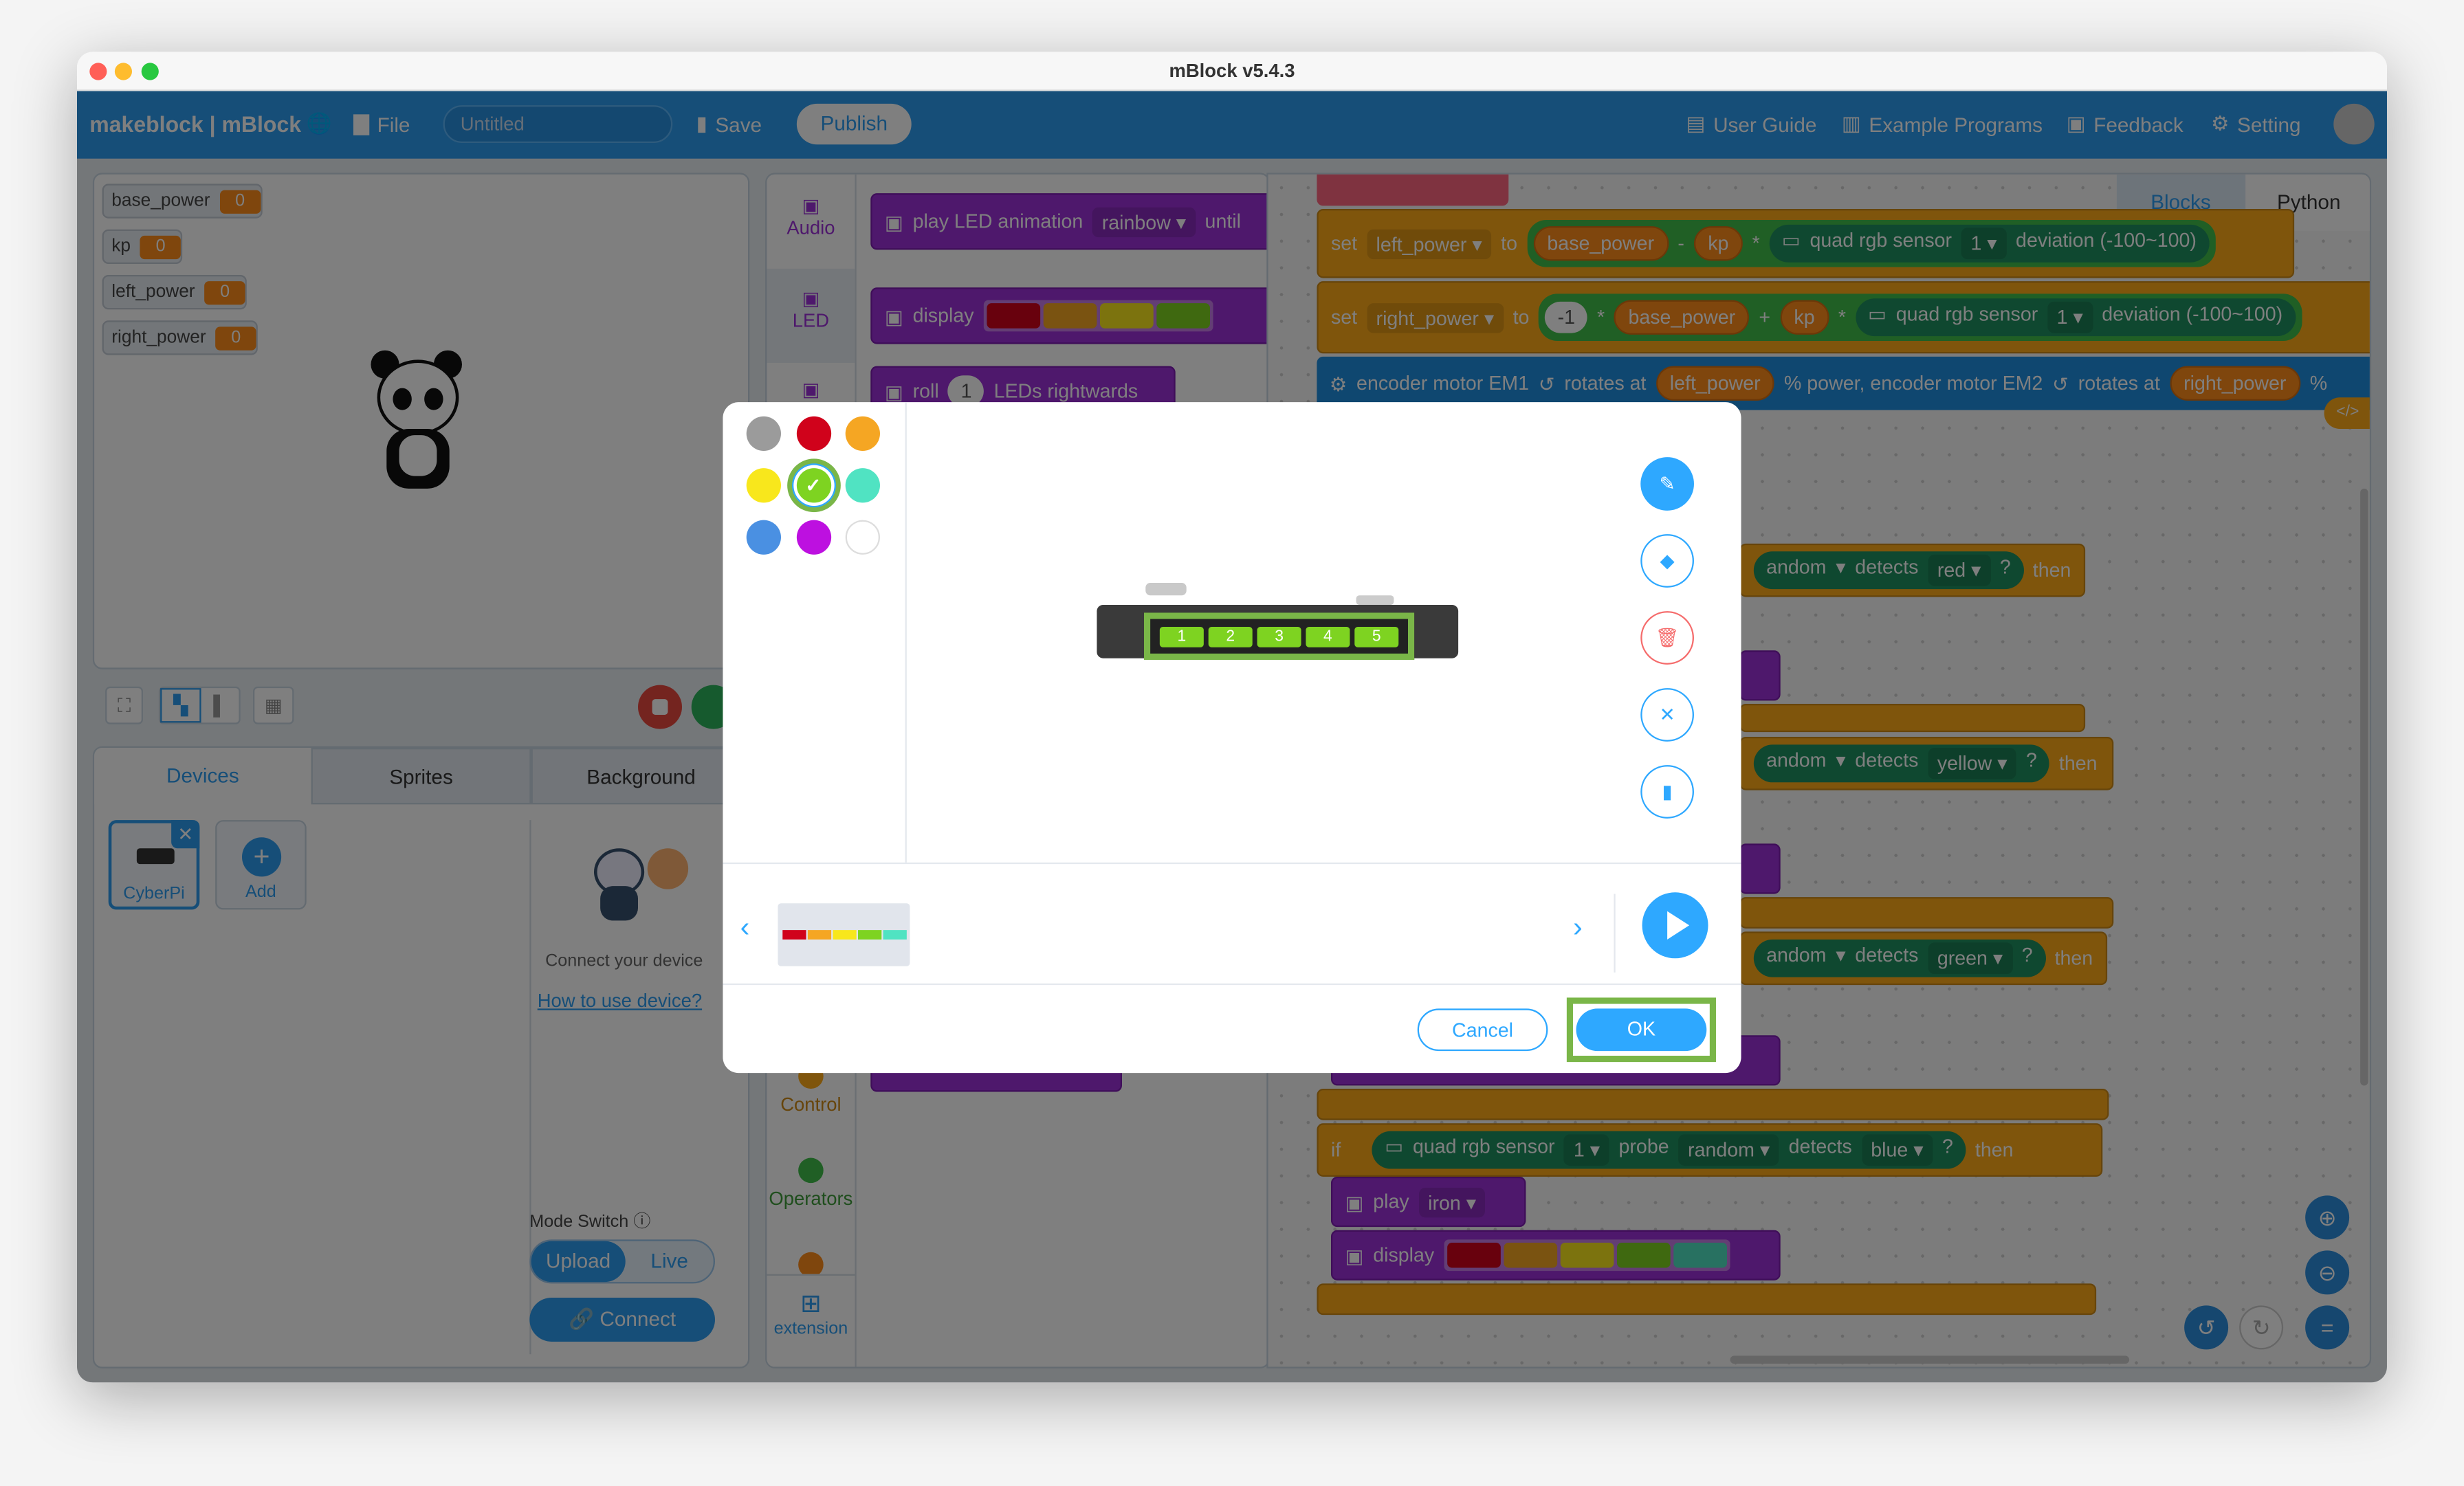 The height and width of the screenshot is (1486, 2464). What do you see at coordinates (1667, 792) in the screenshot?
I see `save-icon: ▮` at bounding box center [1667, 792].